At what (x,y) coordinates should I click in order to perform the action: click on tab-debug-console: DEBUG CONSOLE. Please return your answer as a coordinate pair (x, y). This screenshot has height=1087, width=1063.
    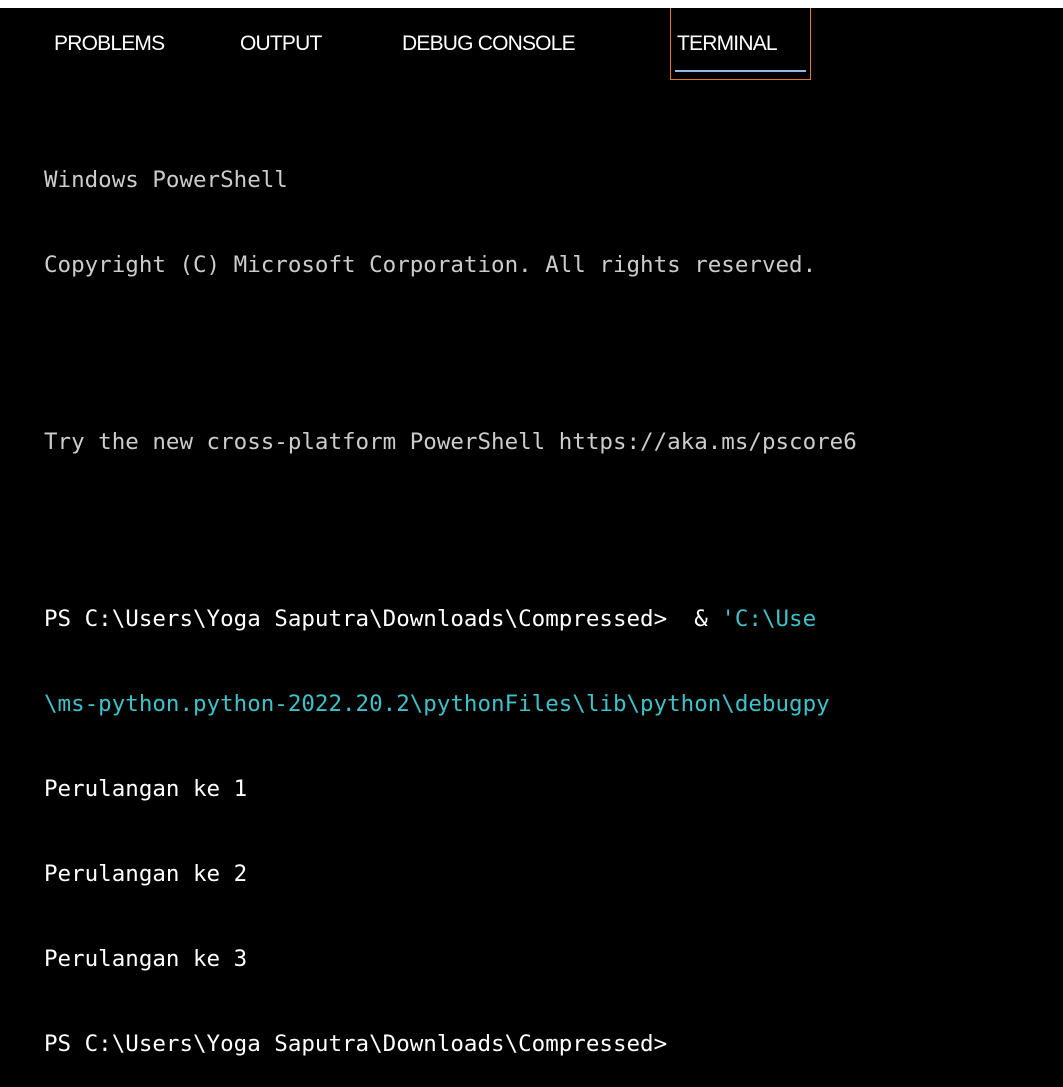
    Looking at the image, I should click on (489, 44).